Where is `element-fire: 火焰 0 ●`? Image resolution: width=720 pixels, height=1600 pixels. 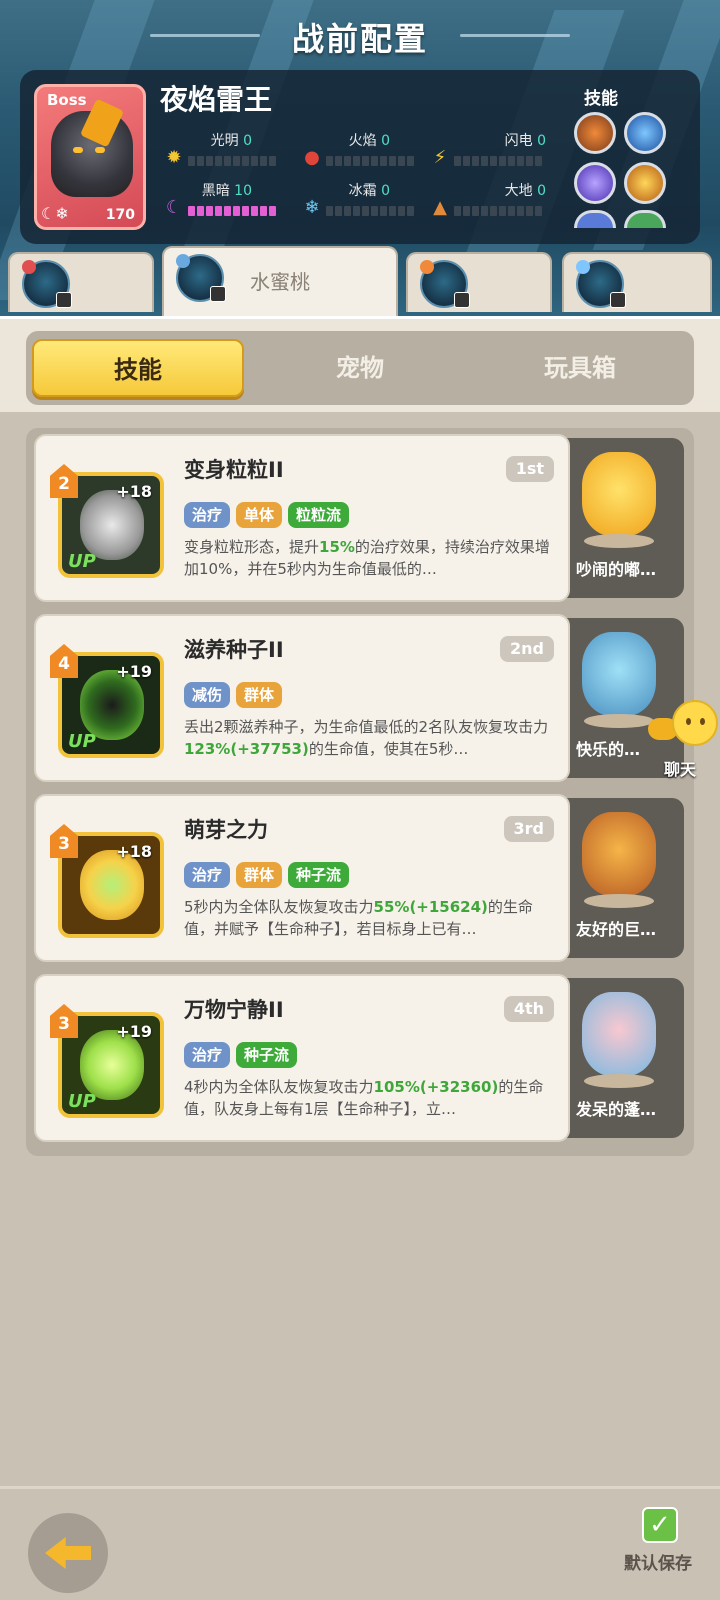
element-fire: 火焰 0 ● is located at coordinates (358, 150).